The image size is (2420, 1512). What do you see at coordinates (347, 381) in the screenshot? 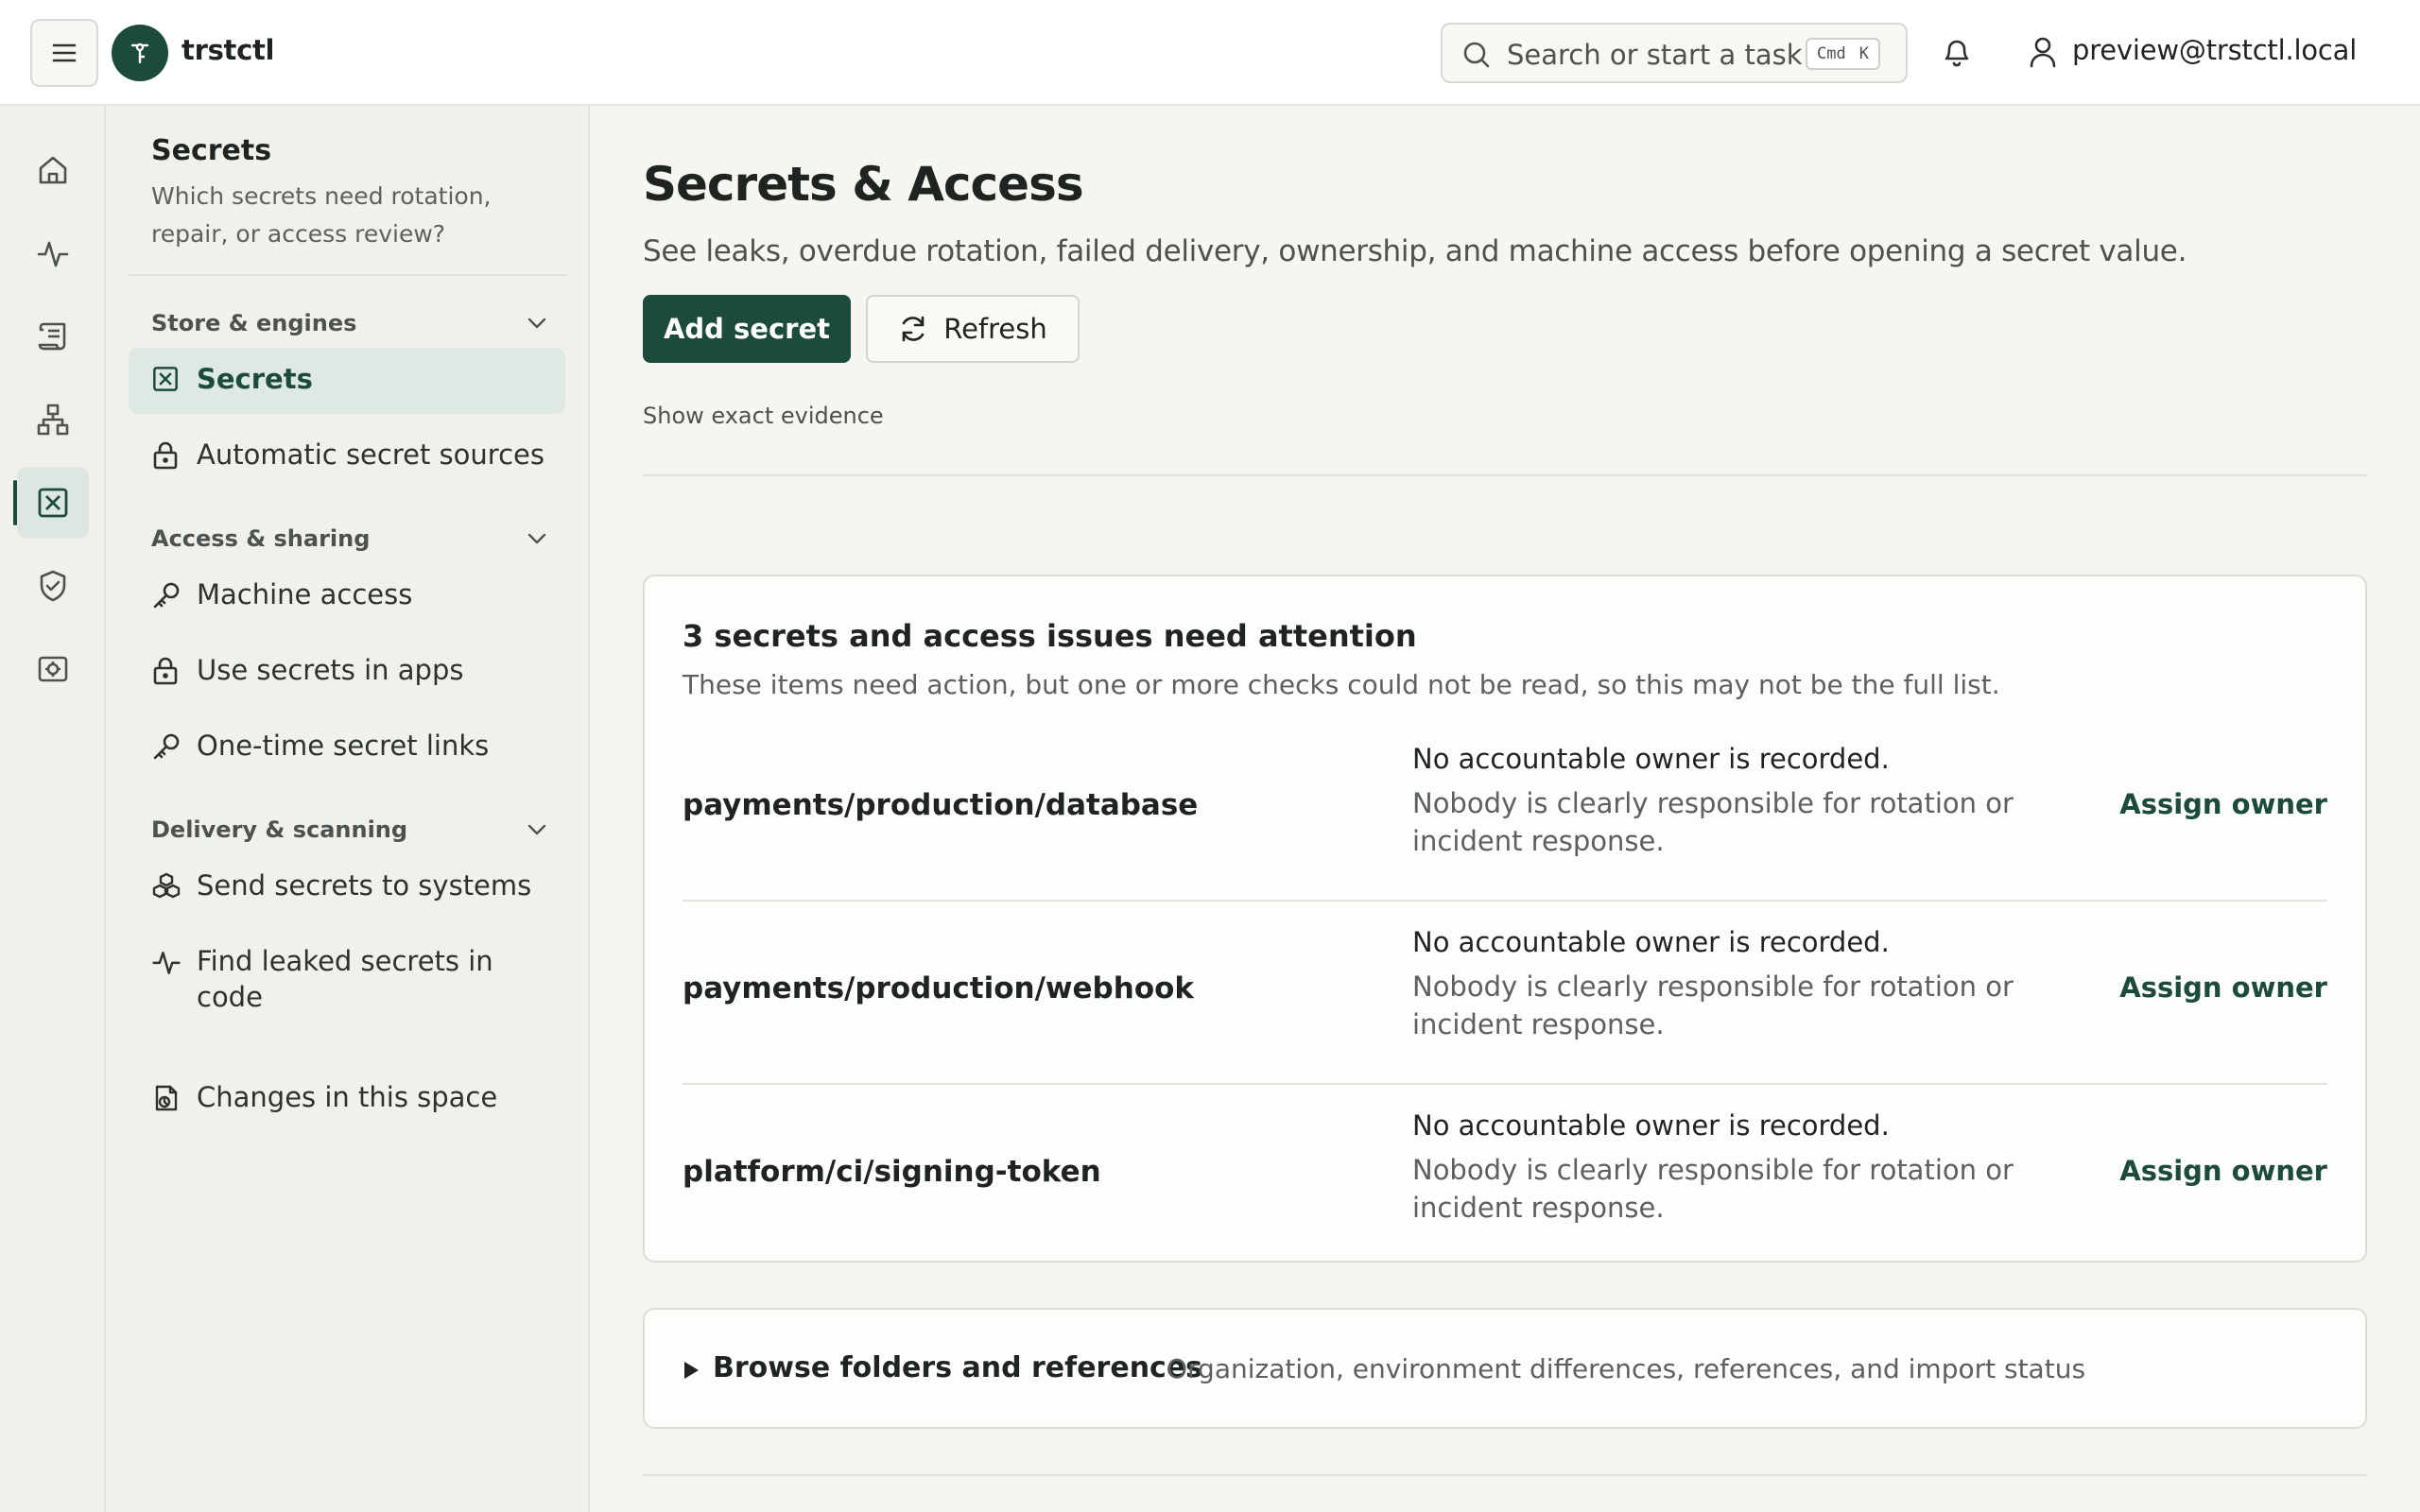
I see `sidebar-item-secrets: Secrets` at bounding box center [347, 381].